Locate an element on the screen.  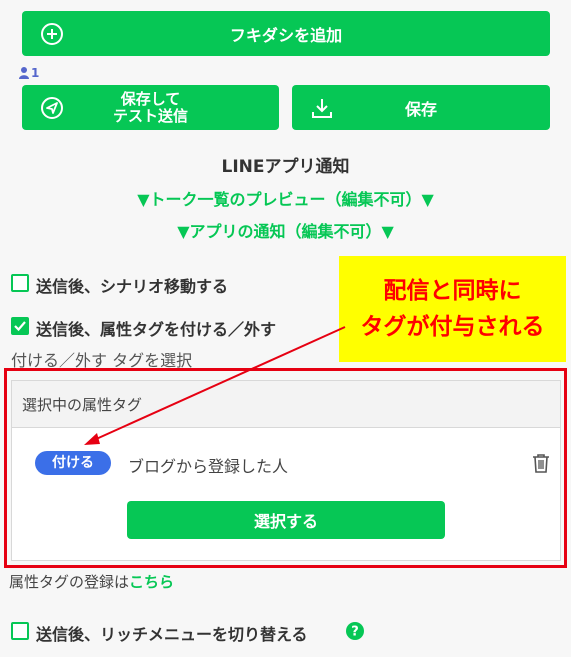
rich-menu-checkbox is located at coordinates (20, 631).